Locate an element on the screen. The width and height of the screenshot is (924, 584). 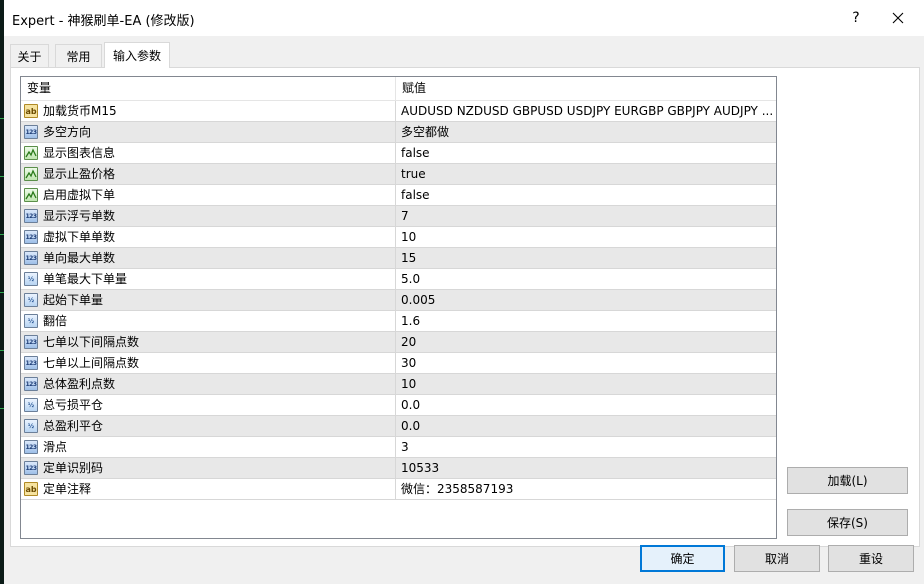
parameter-value: 多空都做 is located at coordinates (587, 132).